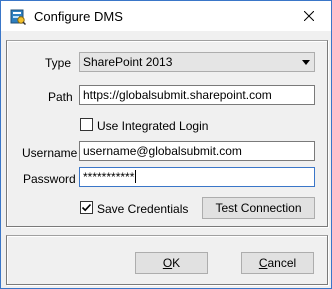  What do you see at coordinates (306, 62) in the screenshot?
I see `chevron-down-icon` at bounding box center [306, 62].